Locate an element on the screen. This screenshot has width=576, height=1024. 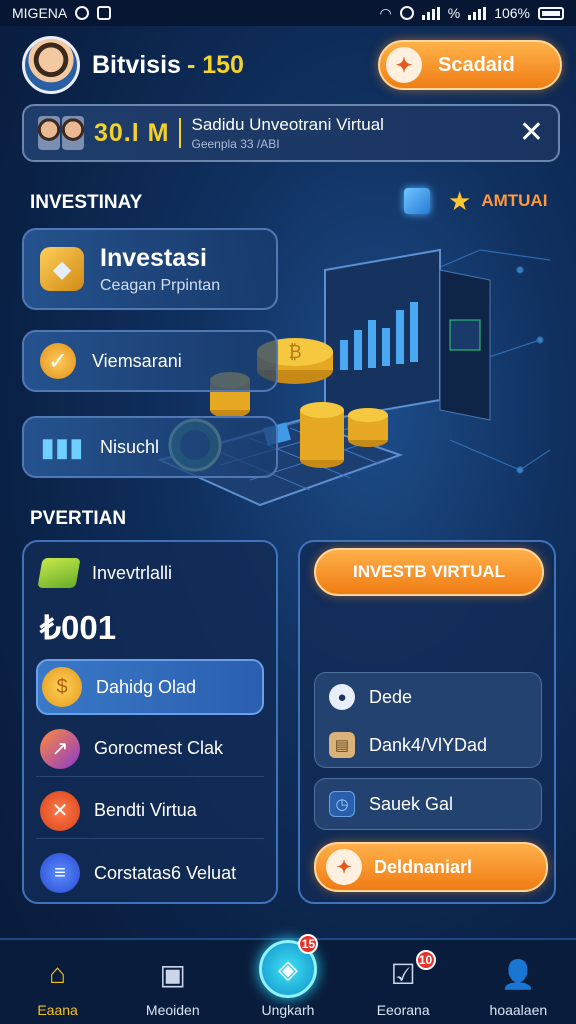
cube-icon is located at coordinates (417, 201).